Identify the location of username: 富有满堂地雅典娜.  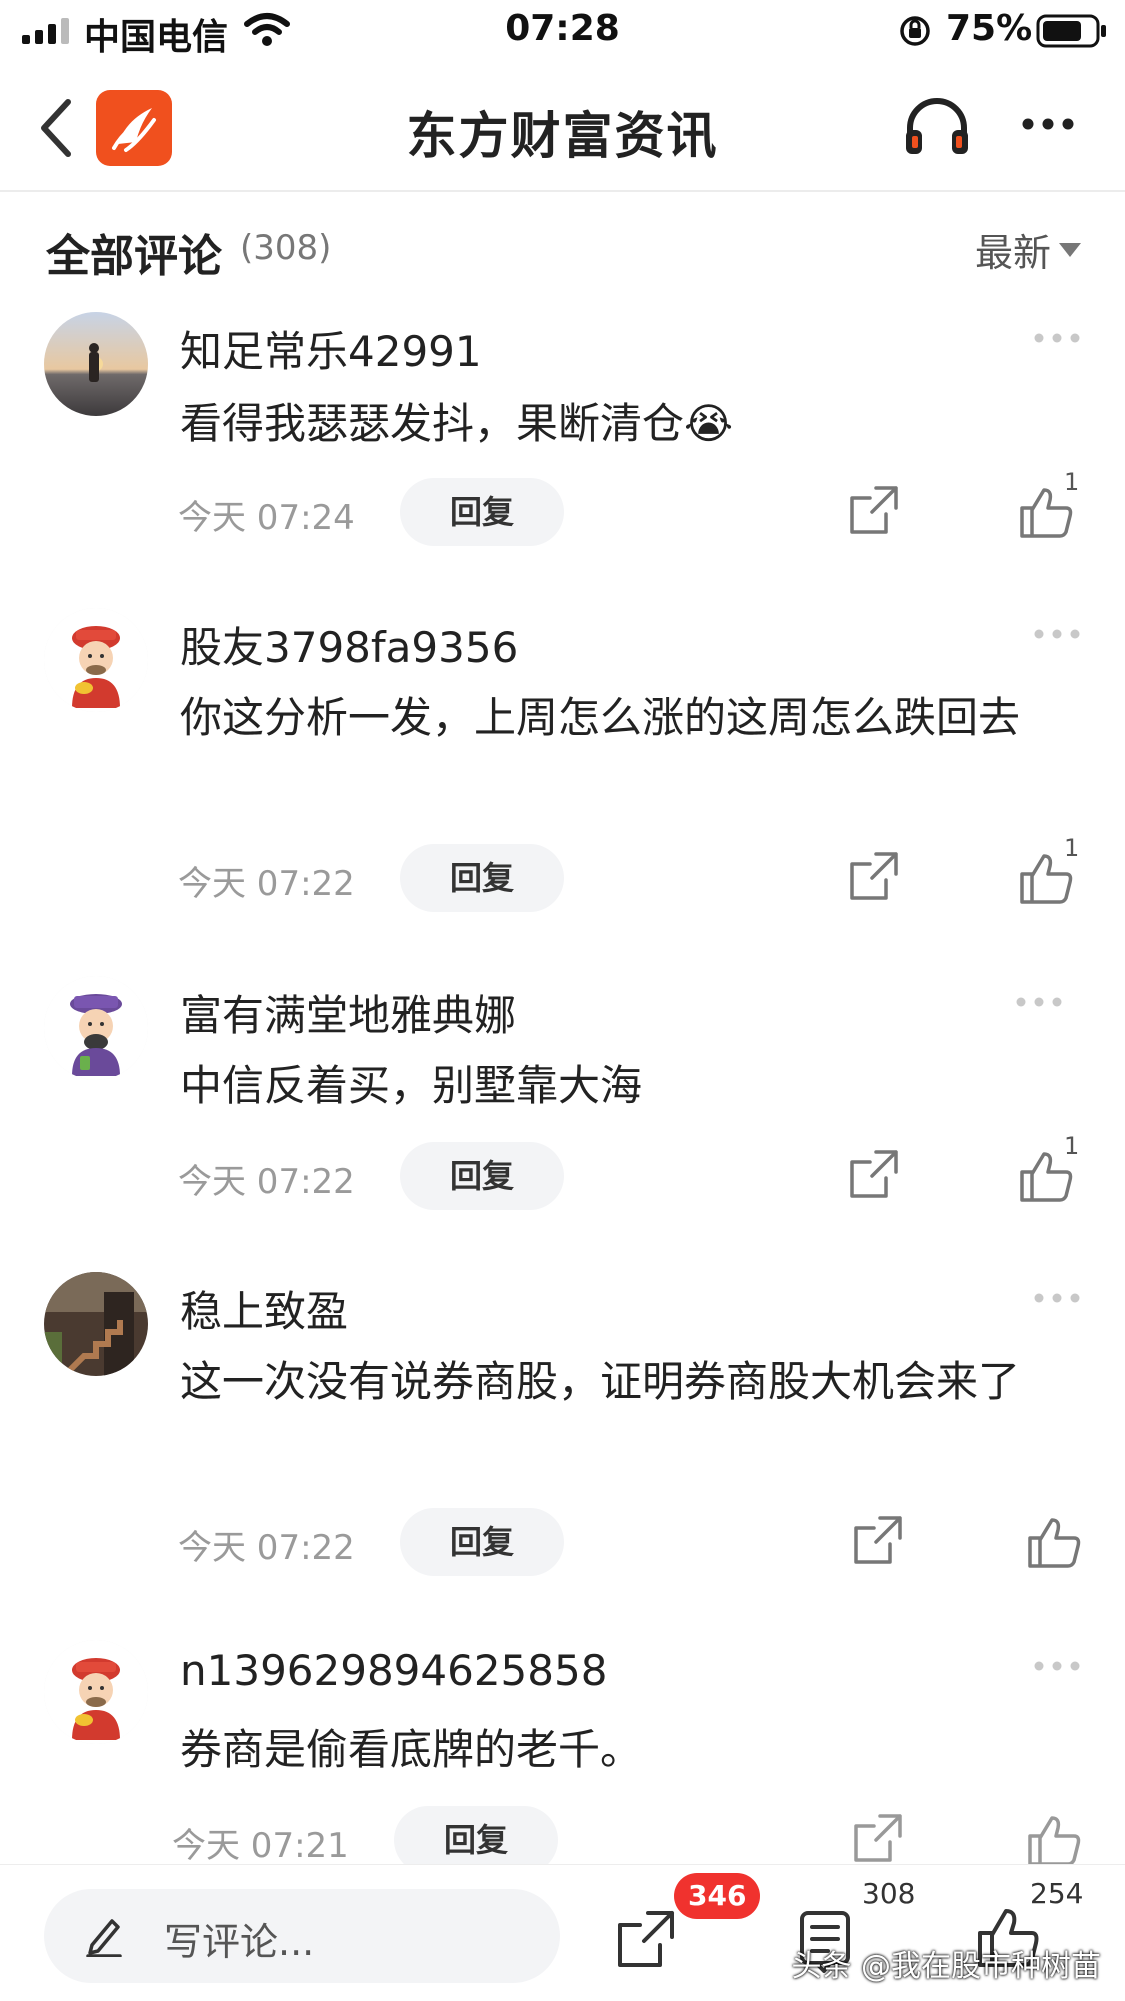
(348, 1012).